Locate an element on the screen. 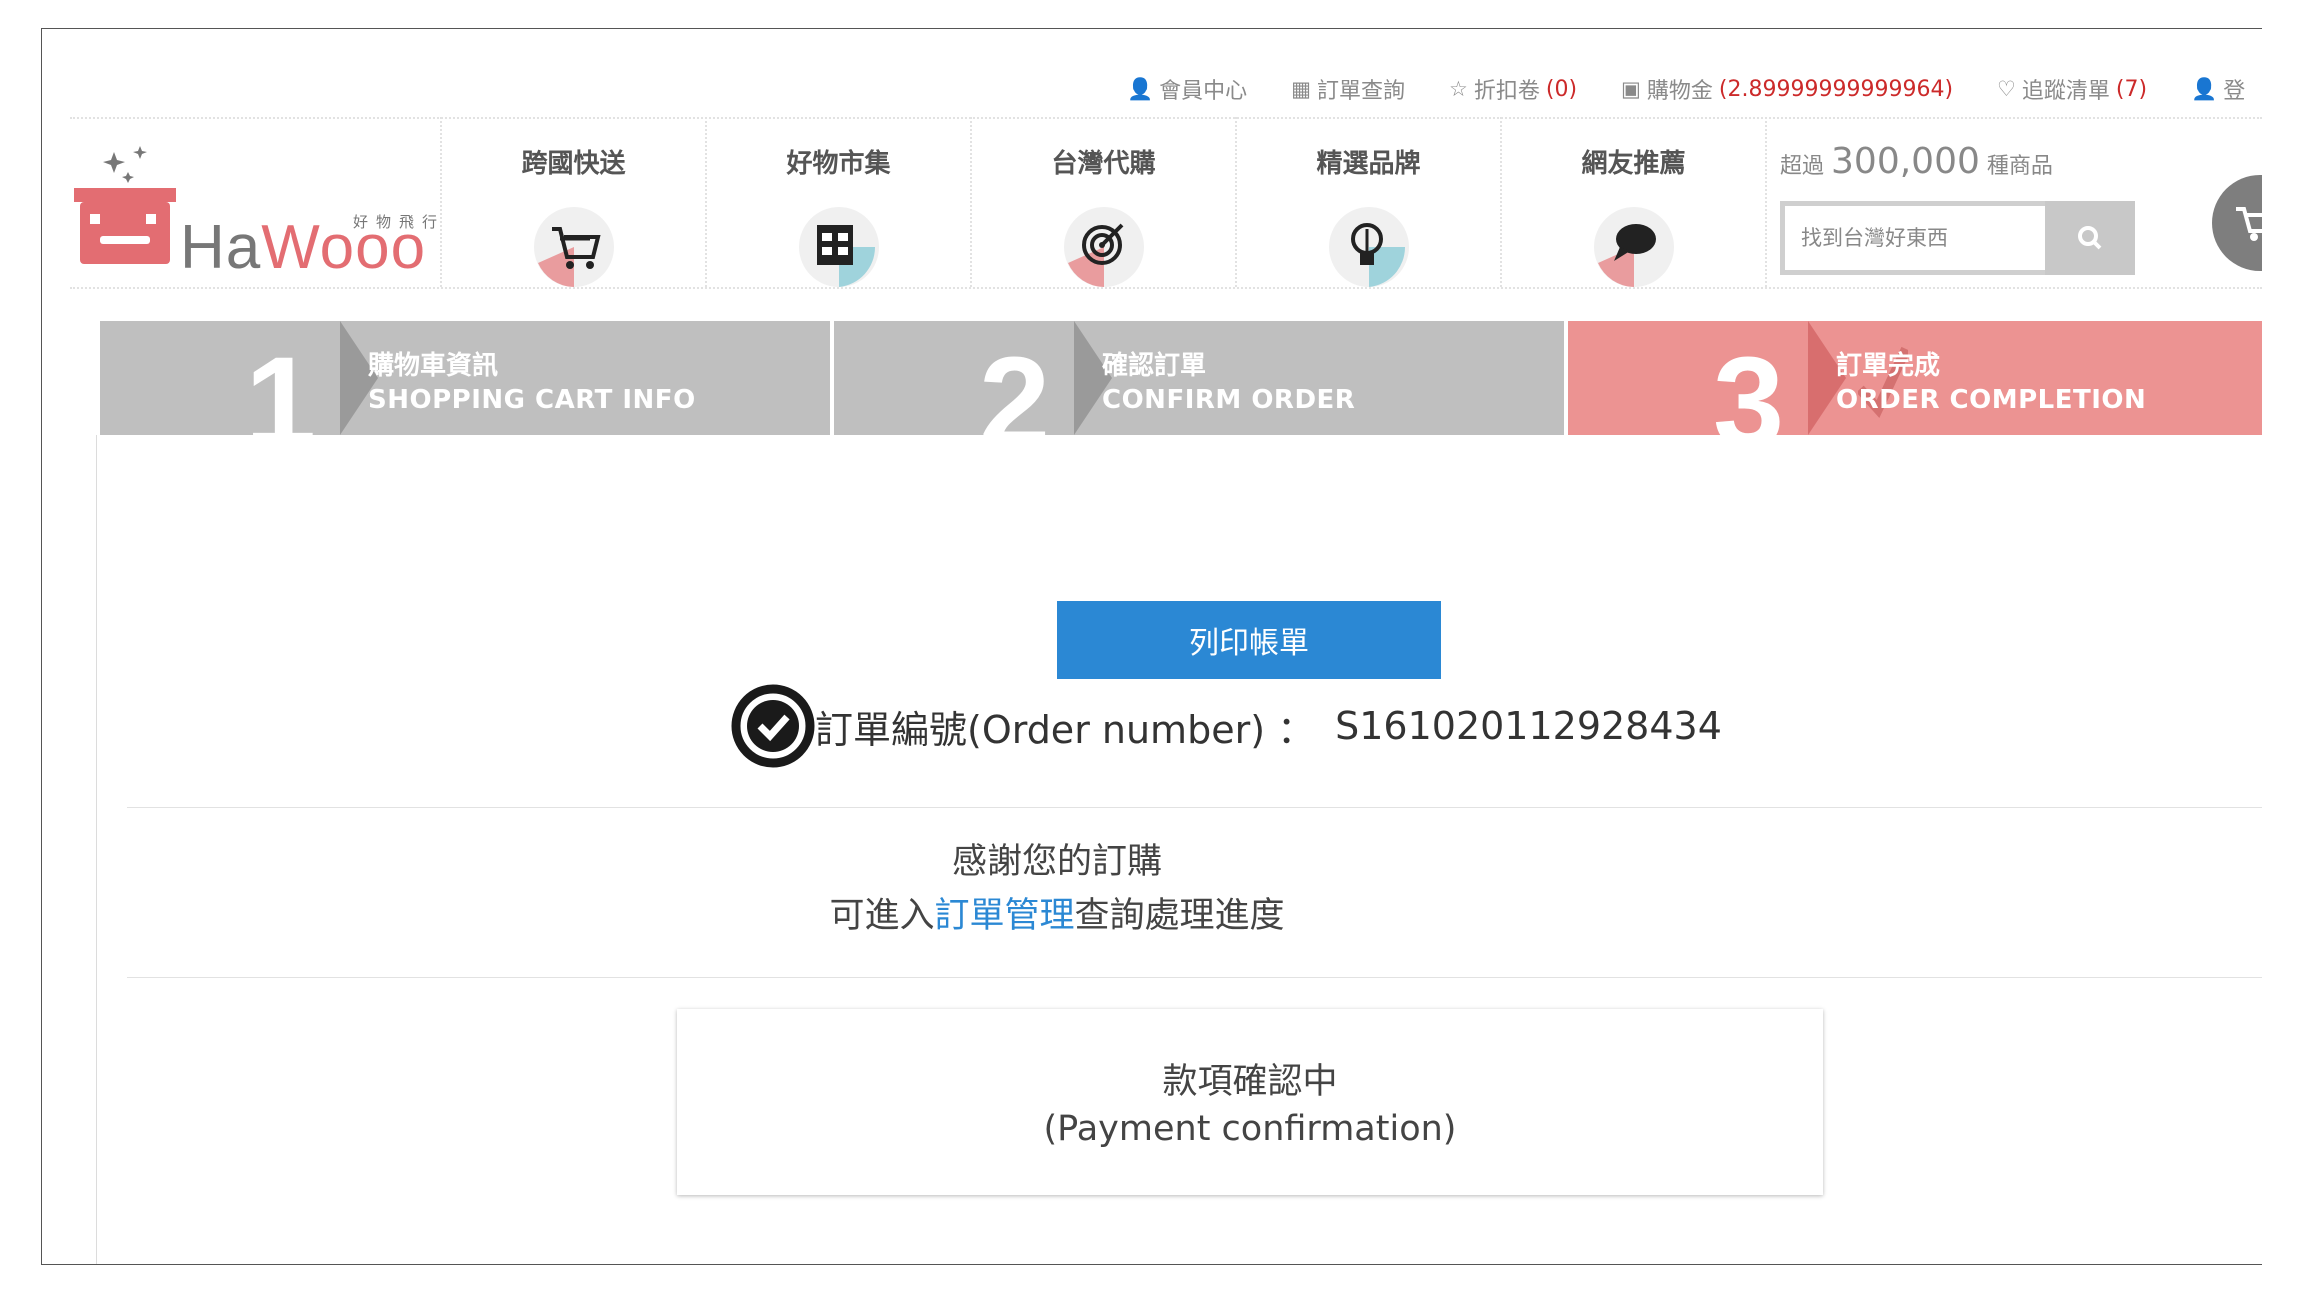 The image size is (2297, 1308). user-key-icon: 👤 is located at coordinates (2204, 88).